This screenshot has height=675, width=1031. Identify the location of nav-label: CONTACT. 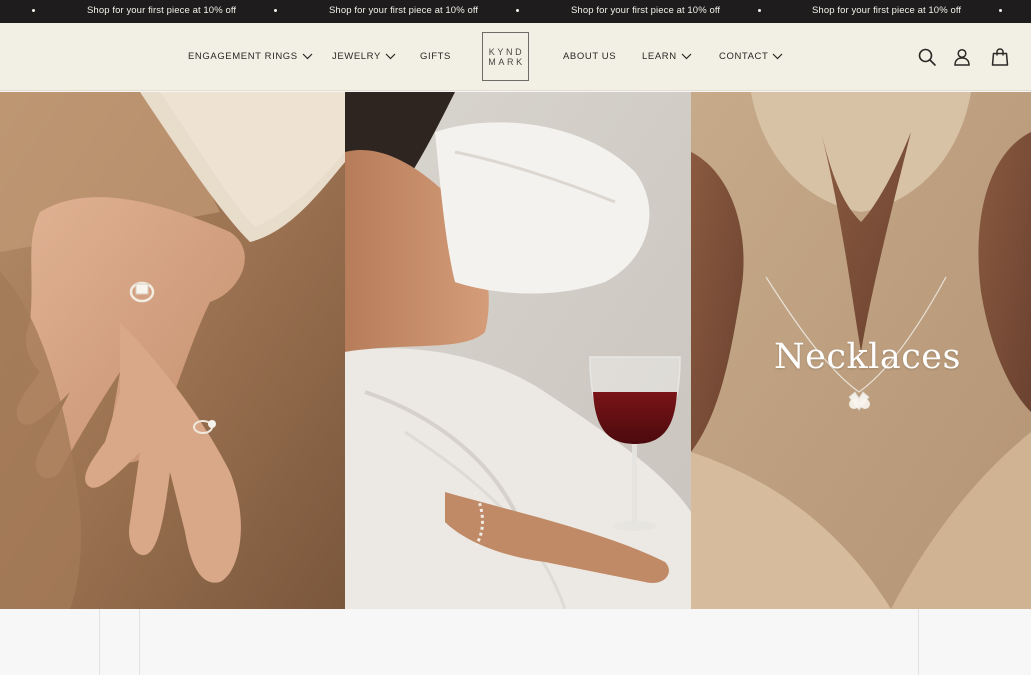
(744, 56).